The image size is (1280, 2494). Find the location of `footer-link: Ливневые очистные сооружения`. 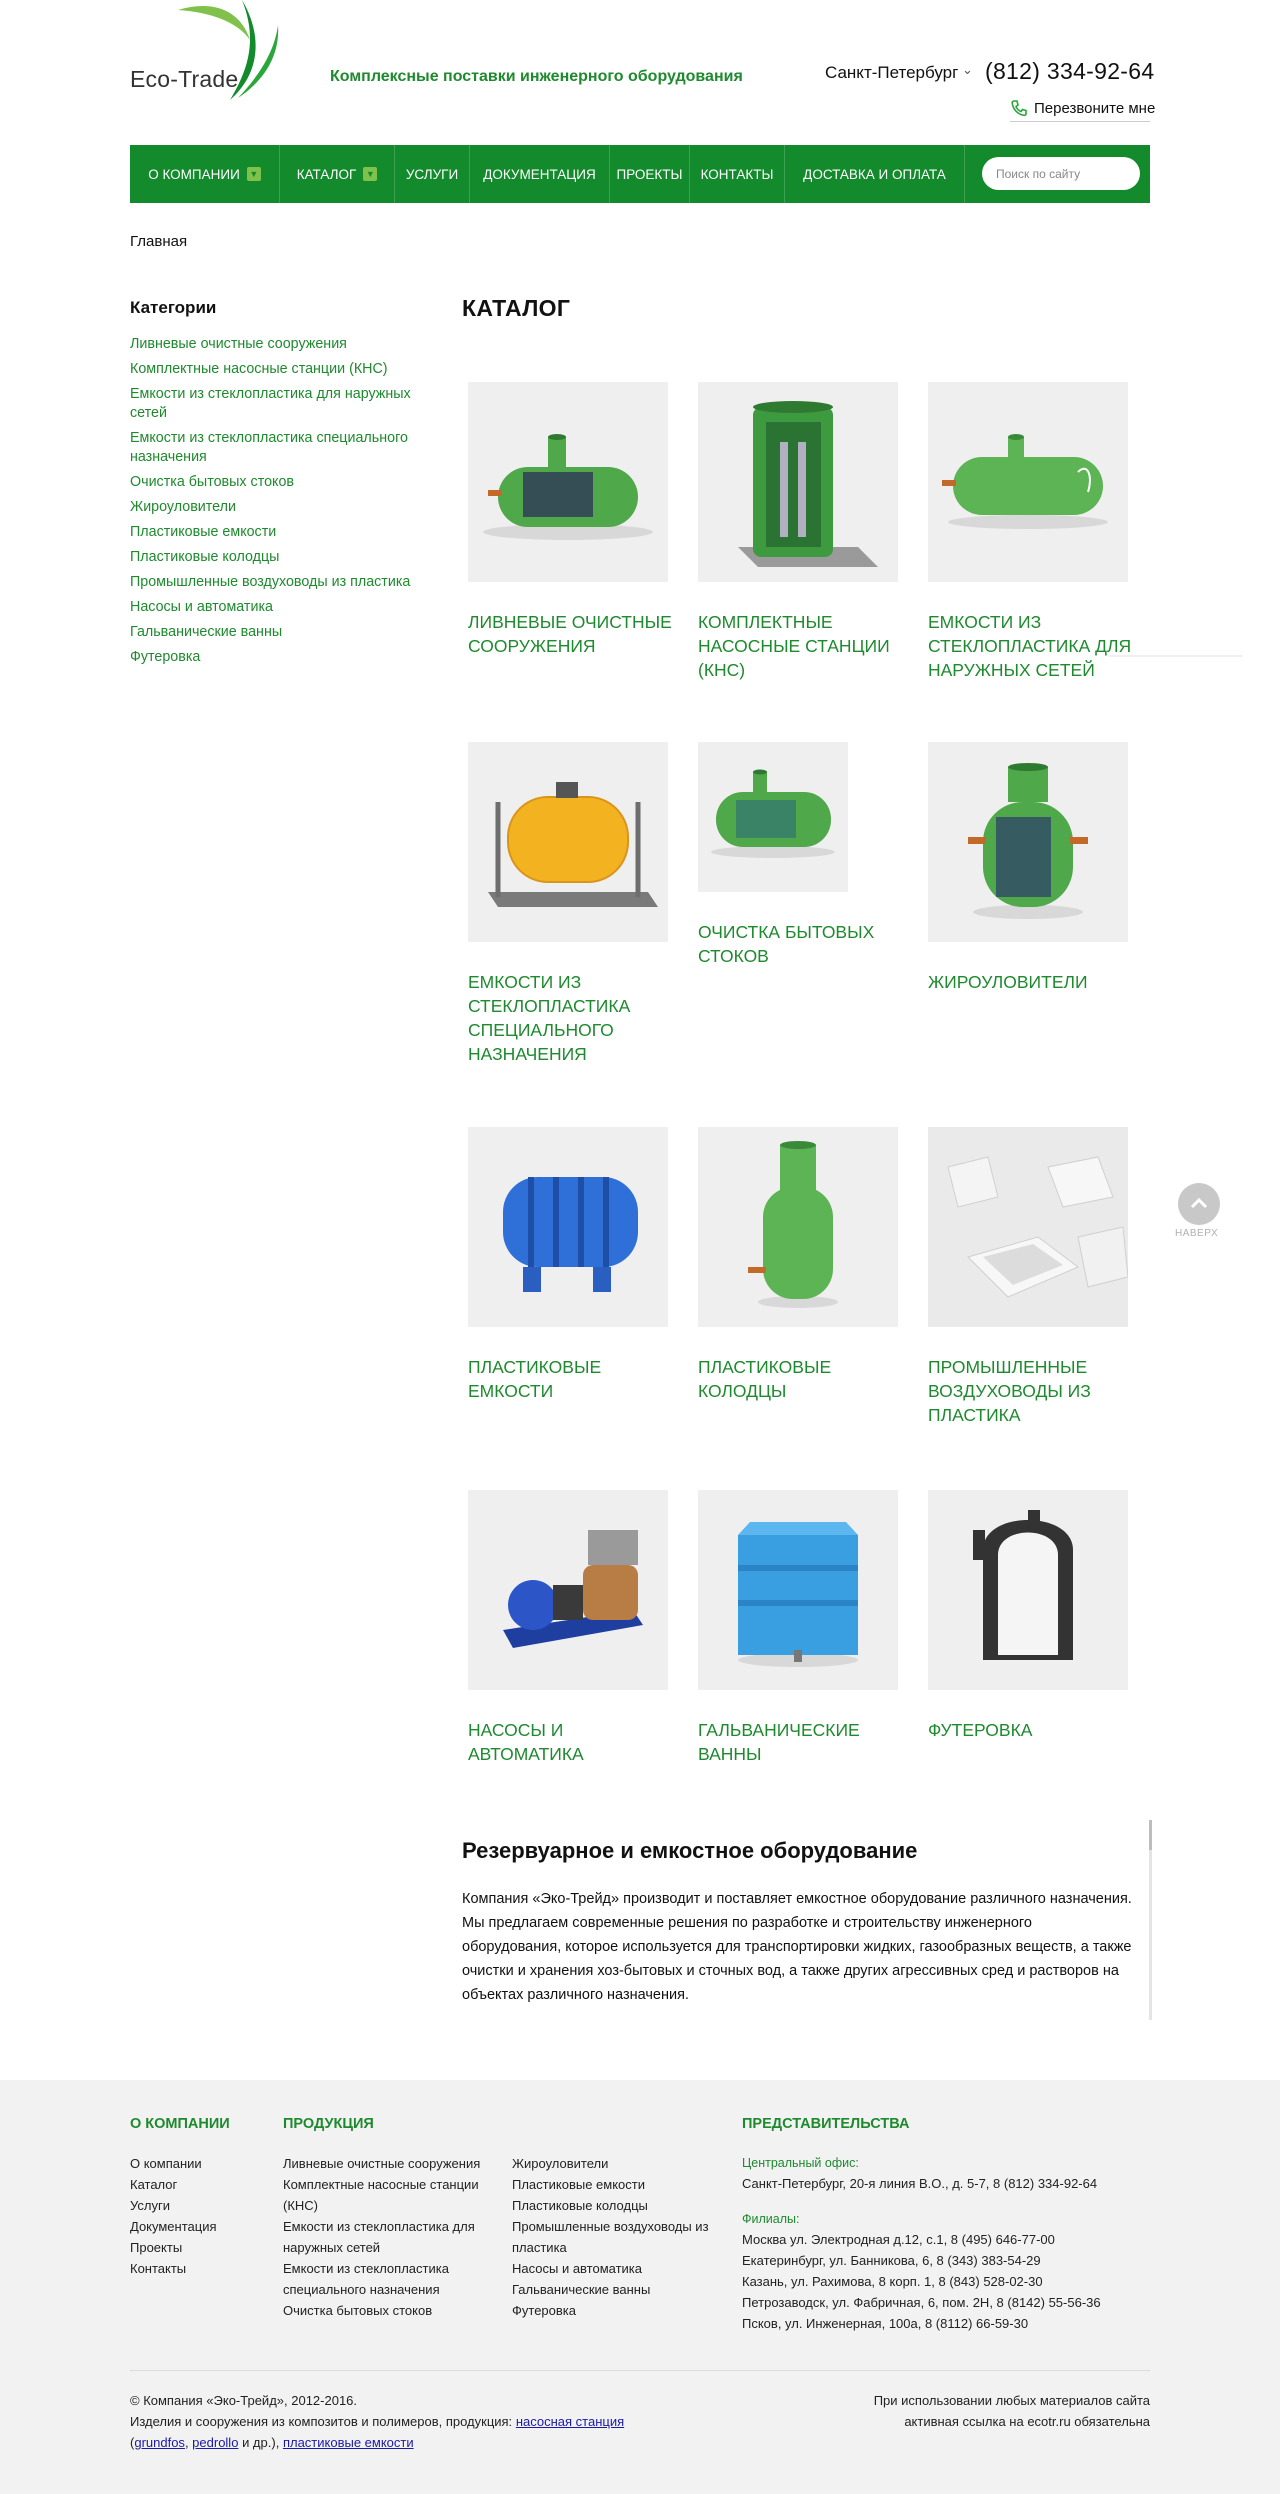

footer-link: Ливневые очистные сооружения is located at coordinates (397, 2163).